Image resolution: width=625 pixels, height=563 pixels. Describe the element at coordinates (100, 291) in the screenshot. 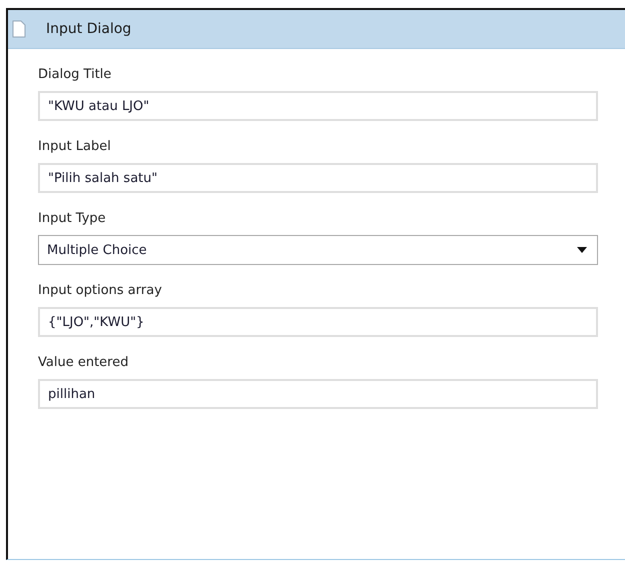

I see `field-label: Input options array` at that location.